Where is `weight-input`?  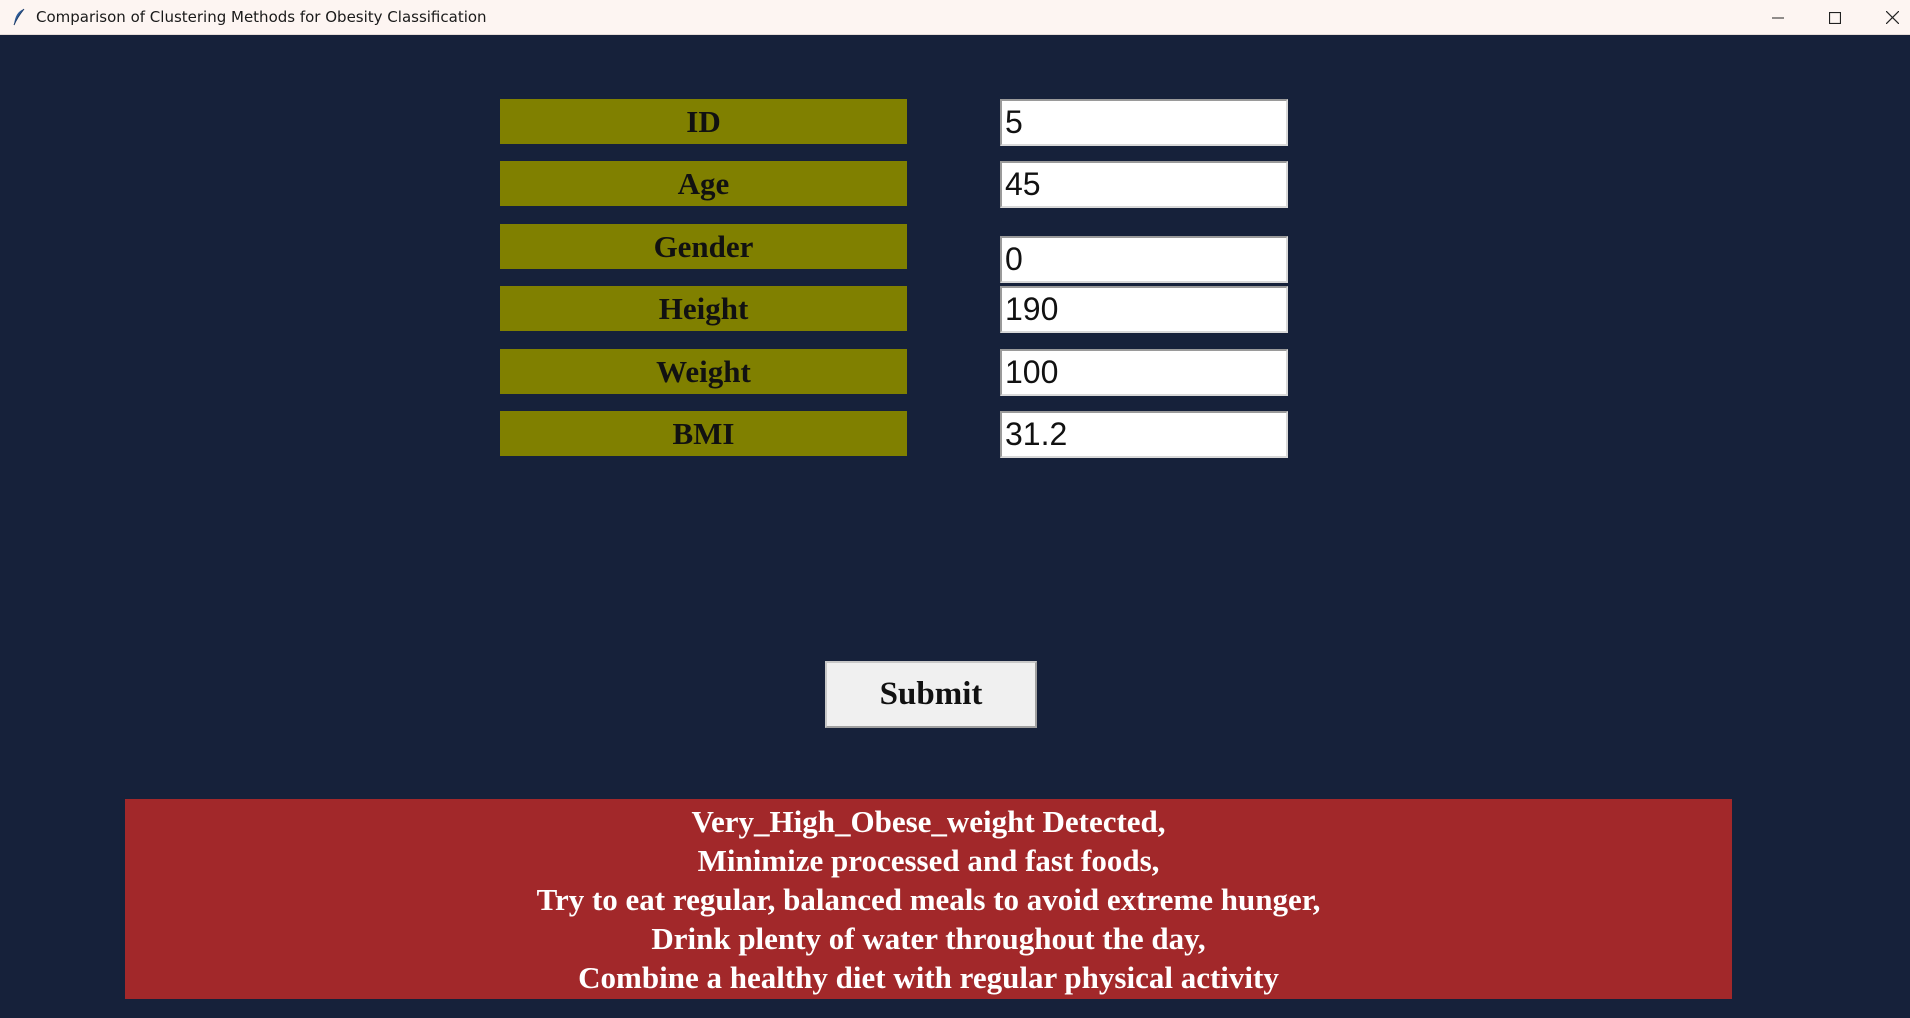 weight-input is located at coordinates (1144, 372).